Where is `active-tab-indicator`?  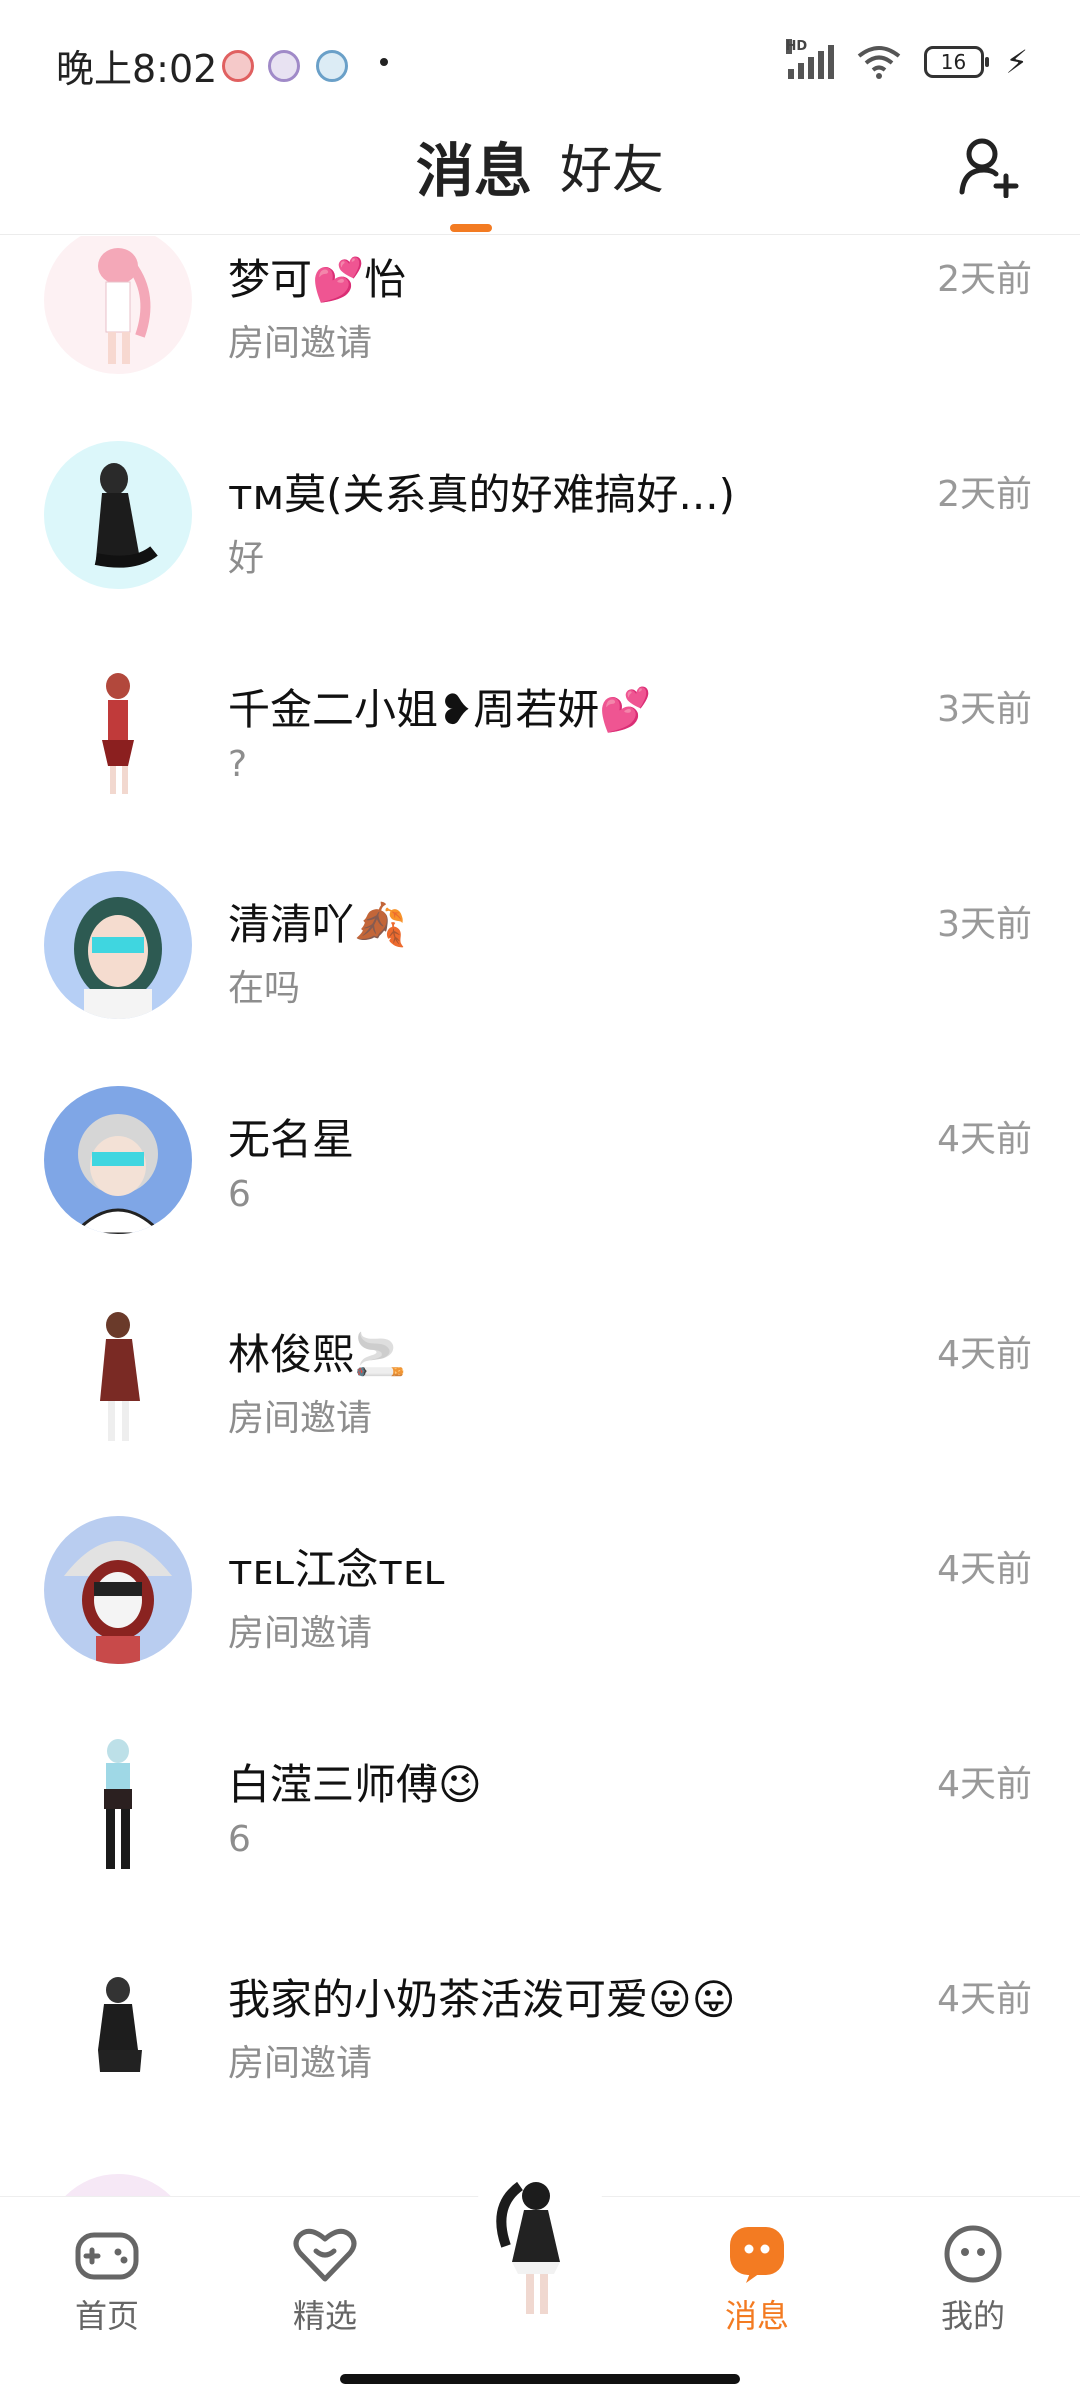 active-tab-indicator is located at coordinates (471, 228).